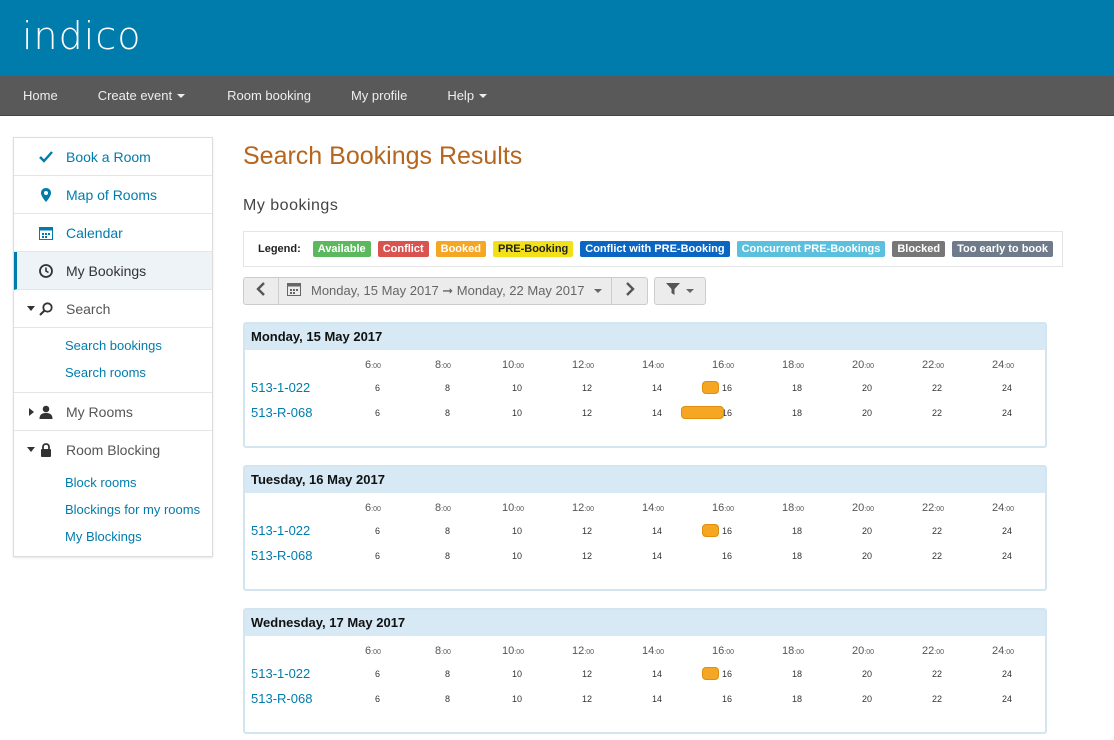 The height and width of the screenshot is (740, 1114). Describe the element at coordinates (645, 623) in the screenshot. I see `day-header: Wednesday, 17 May 2017` at that location.